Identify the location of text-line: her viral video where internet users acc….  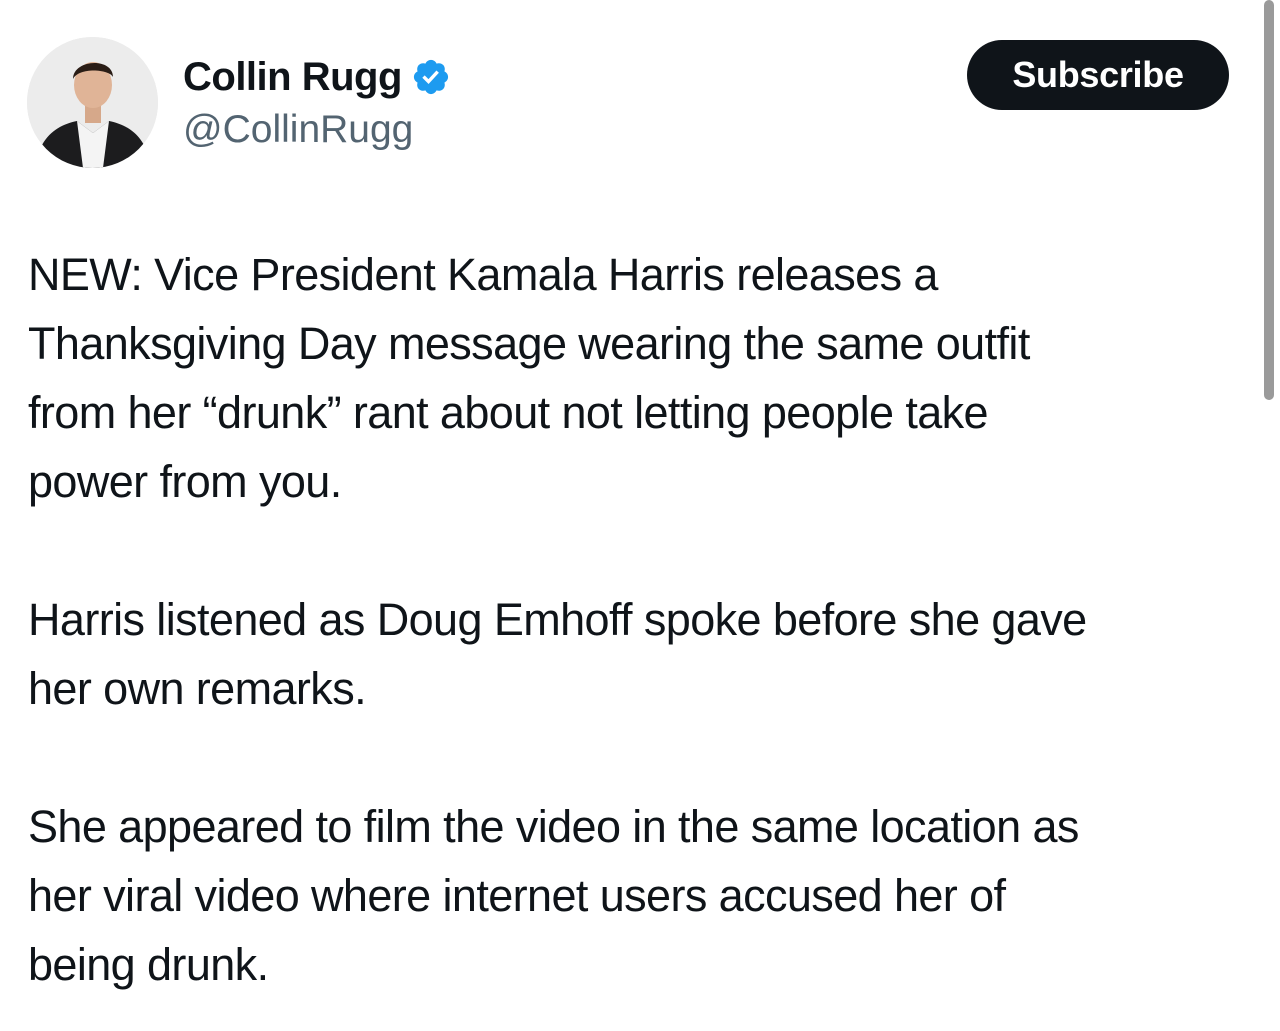
(517, 895).